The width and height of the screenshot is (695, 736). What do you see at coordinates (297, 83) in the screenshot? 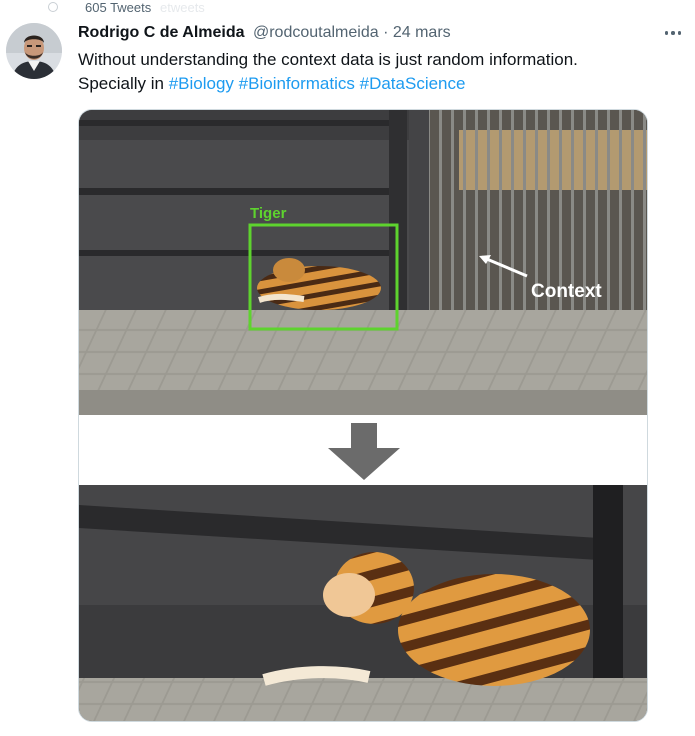
I see `hashtag-bioinformatics: #Bioinformatics` at bounding box center [297, 83].